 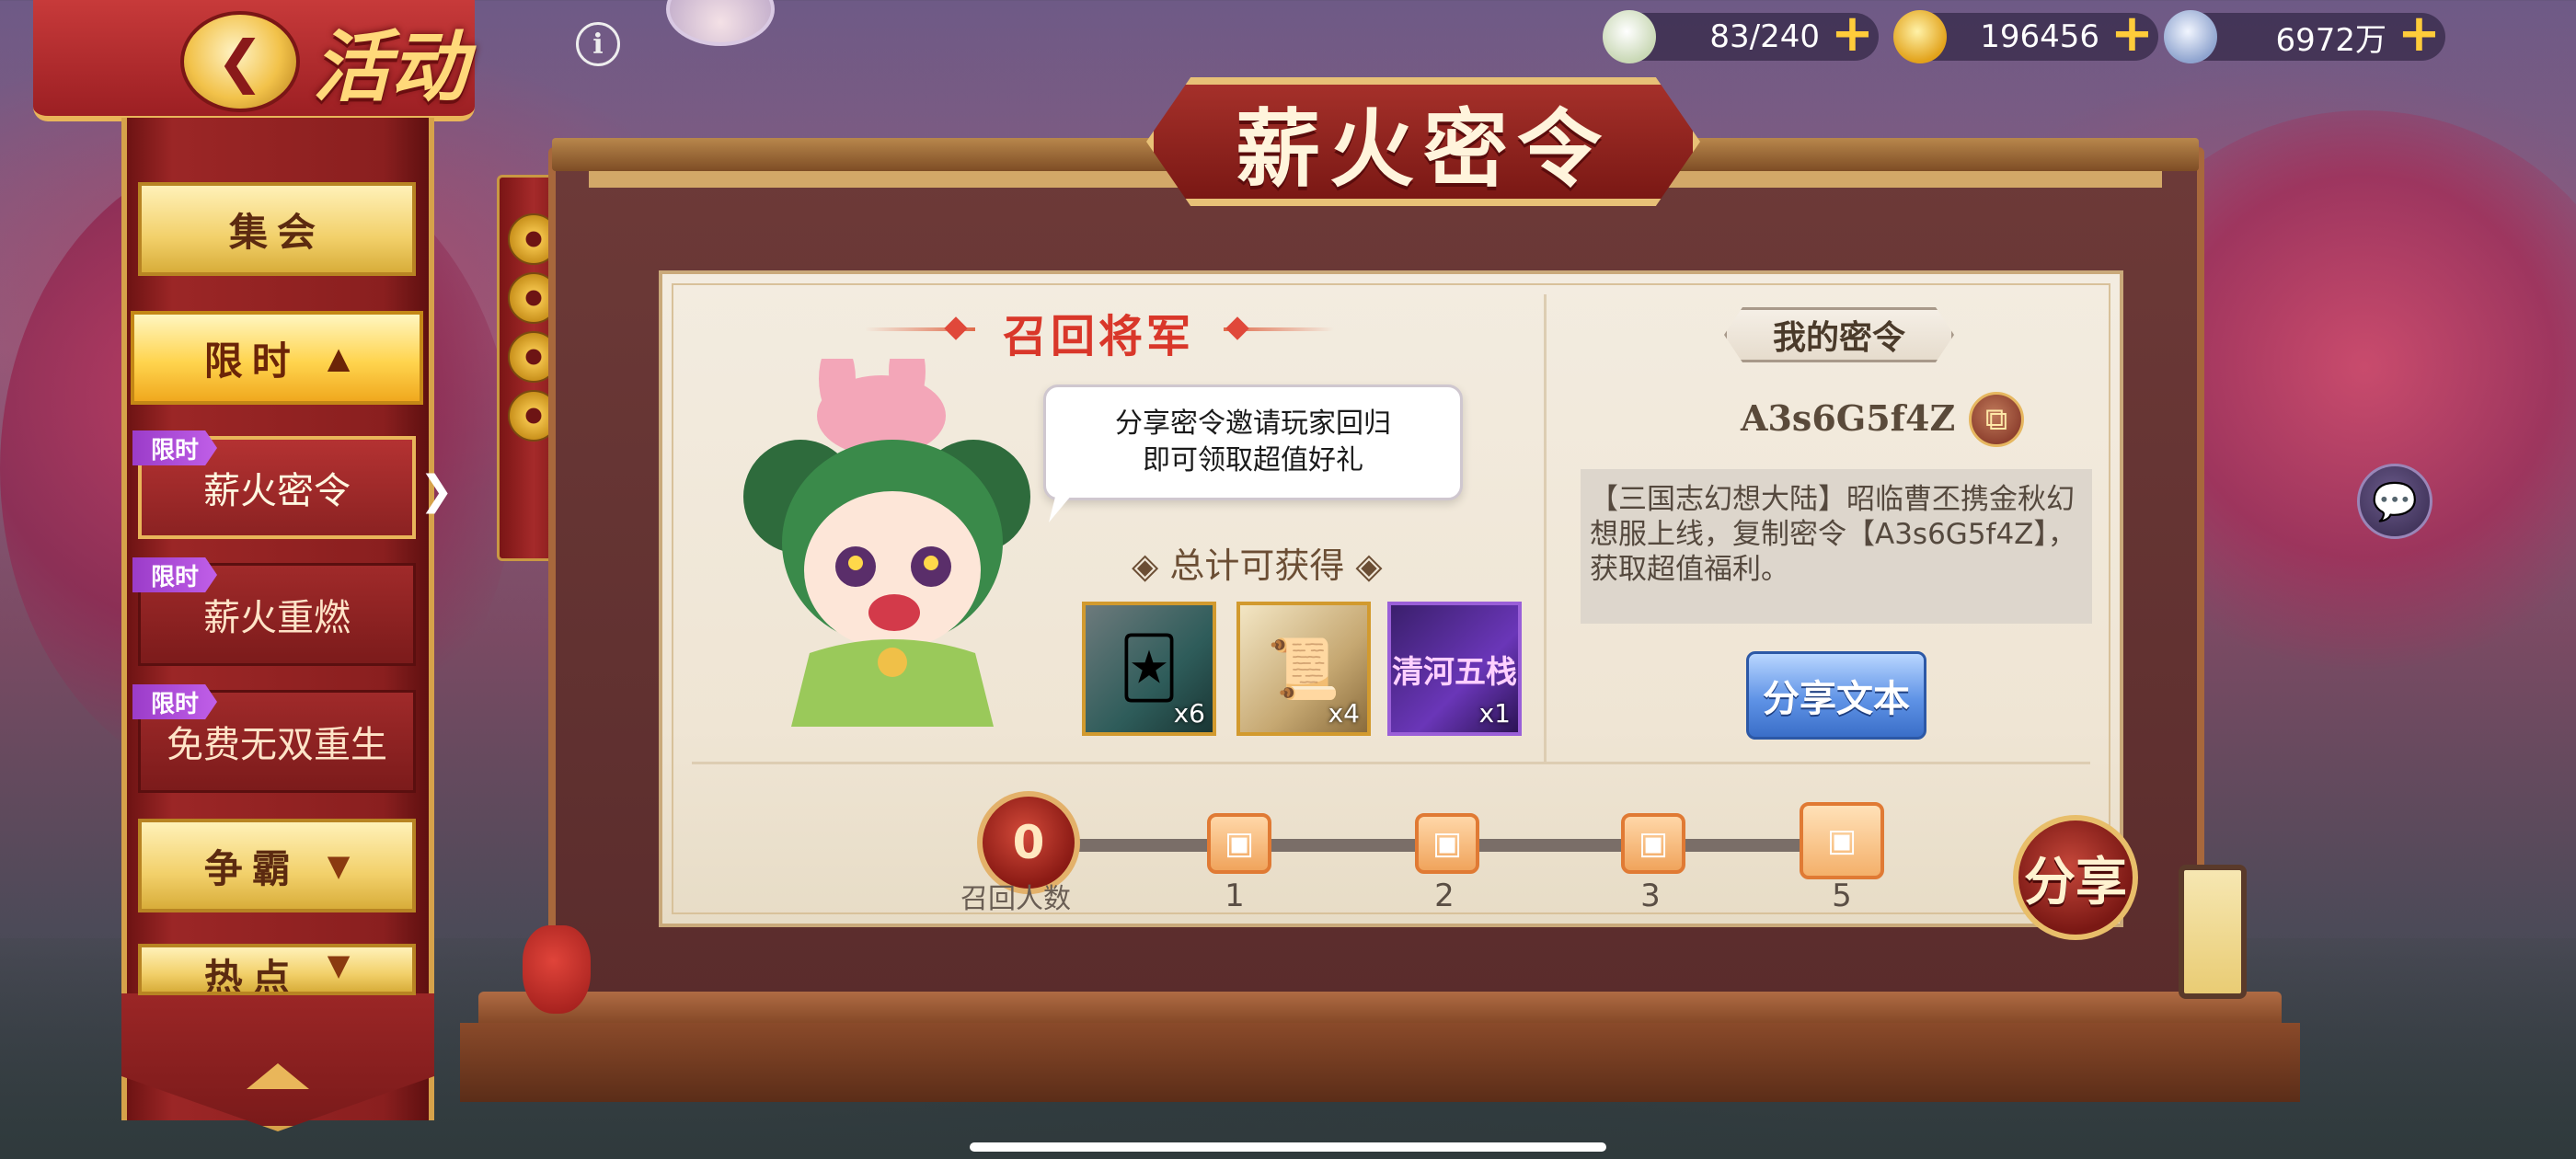 I want to click on lucky-bag-decoration, so click(x=557, y=969).